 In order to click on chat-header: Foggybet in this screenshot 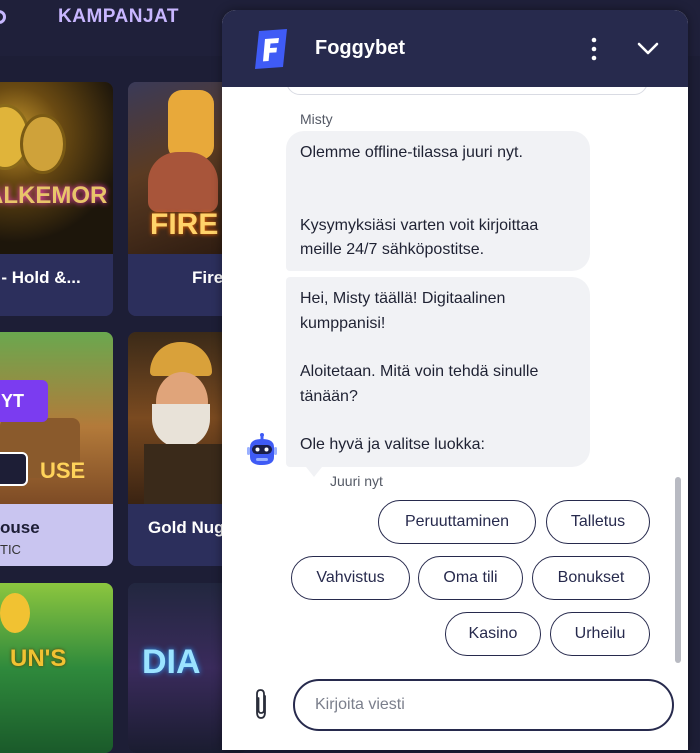, I will do `click(455, 48)`.